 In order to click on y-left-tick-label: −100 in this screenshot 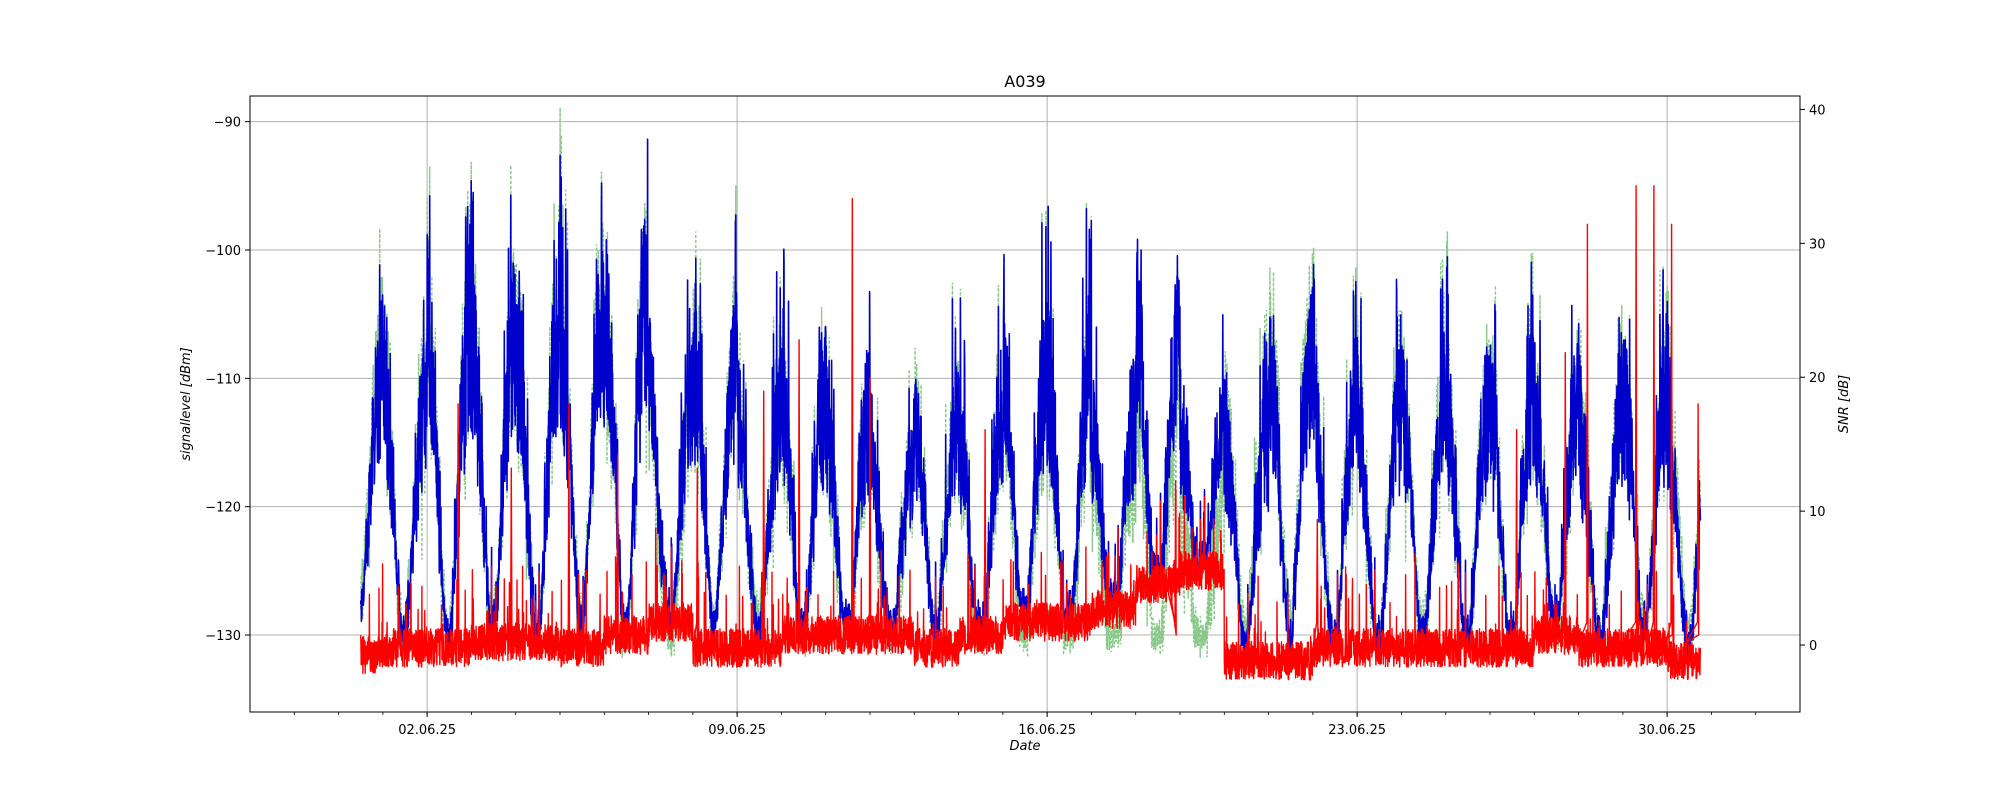, I will do `click(223, 251)`.